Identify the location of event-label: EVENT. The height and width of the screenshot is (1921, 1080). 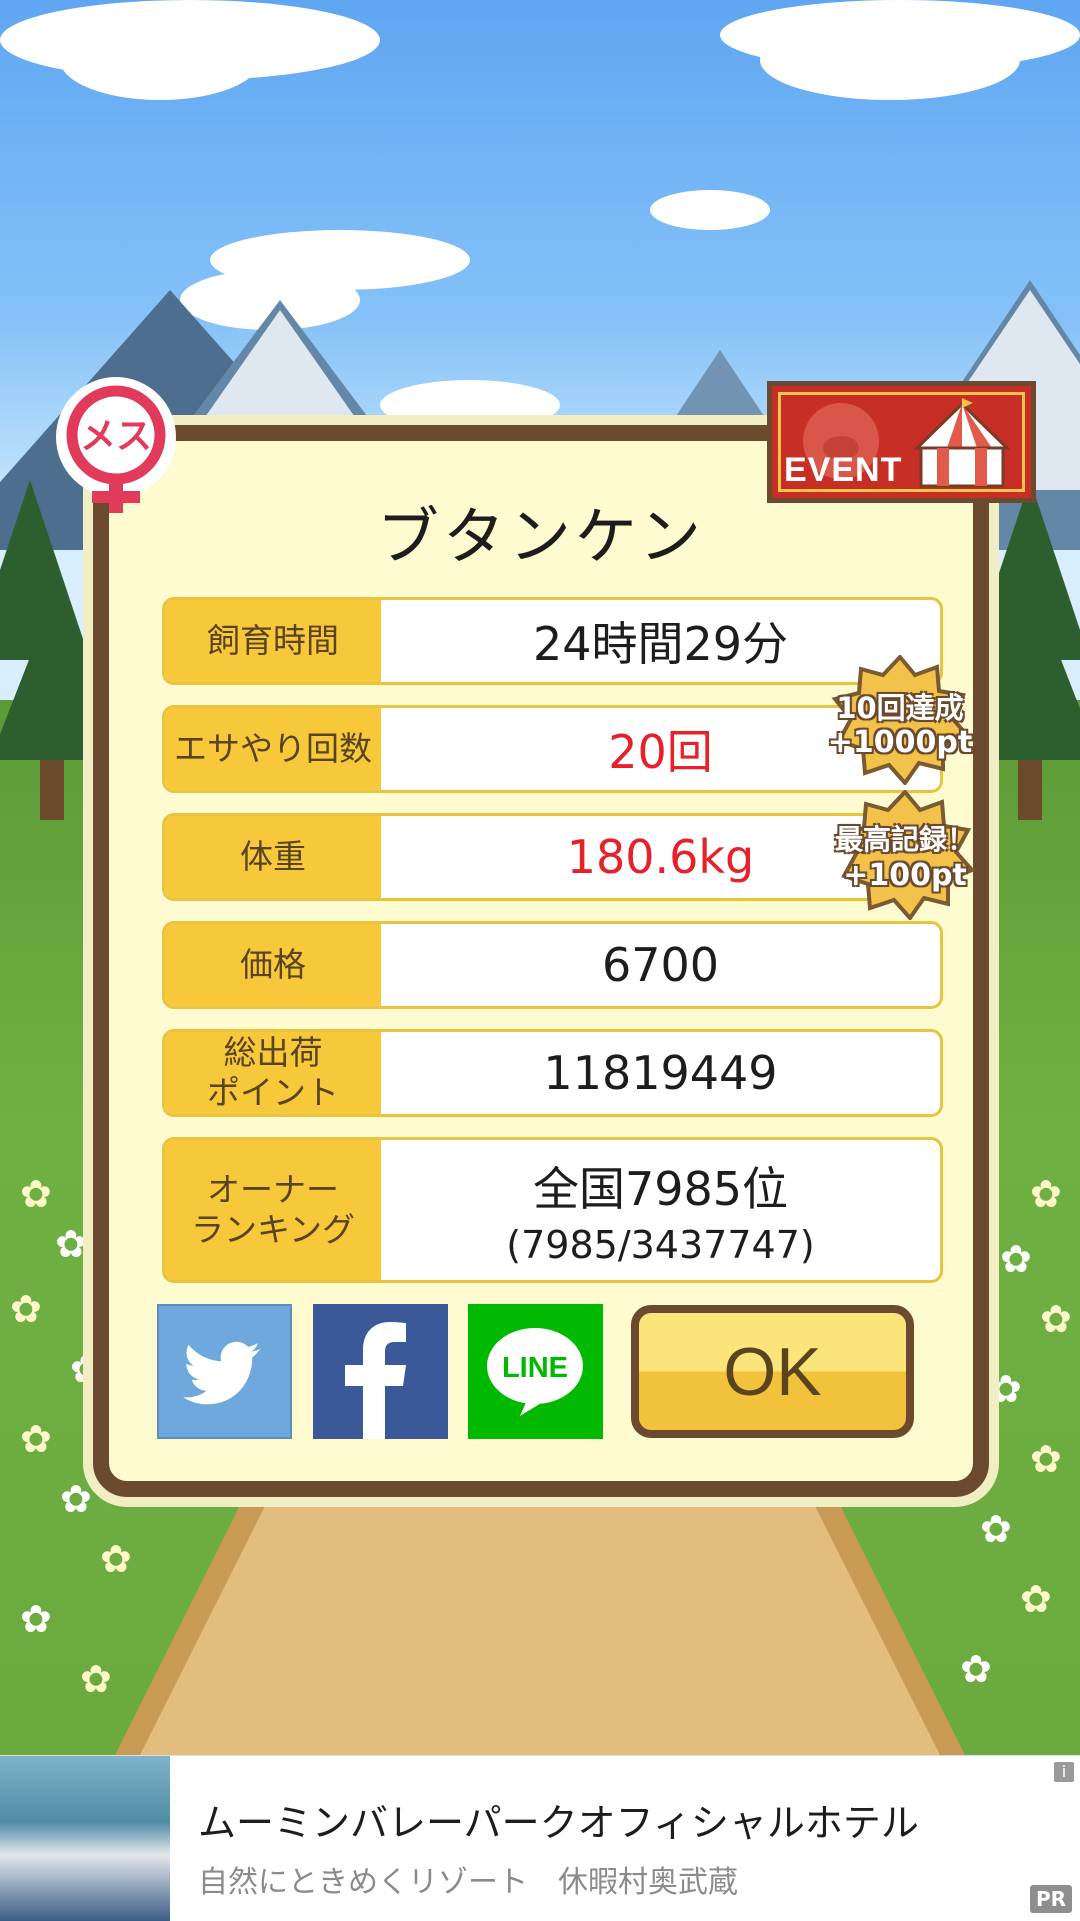
(843, 470).